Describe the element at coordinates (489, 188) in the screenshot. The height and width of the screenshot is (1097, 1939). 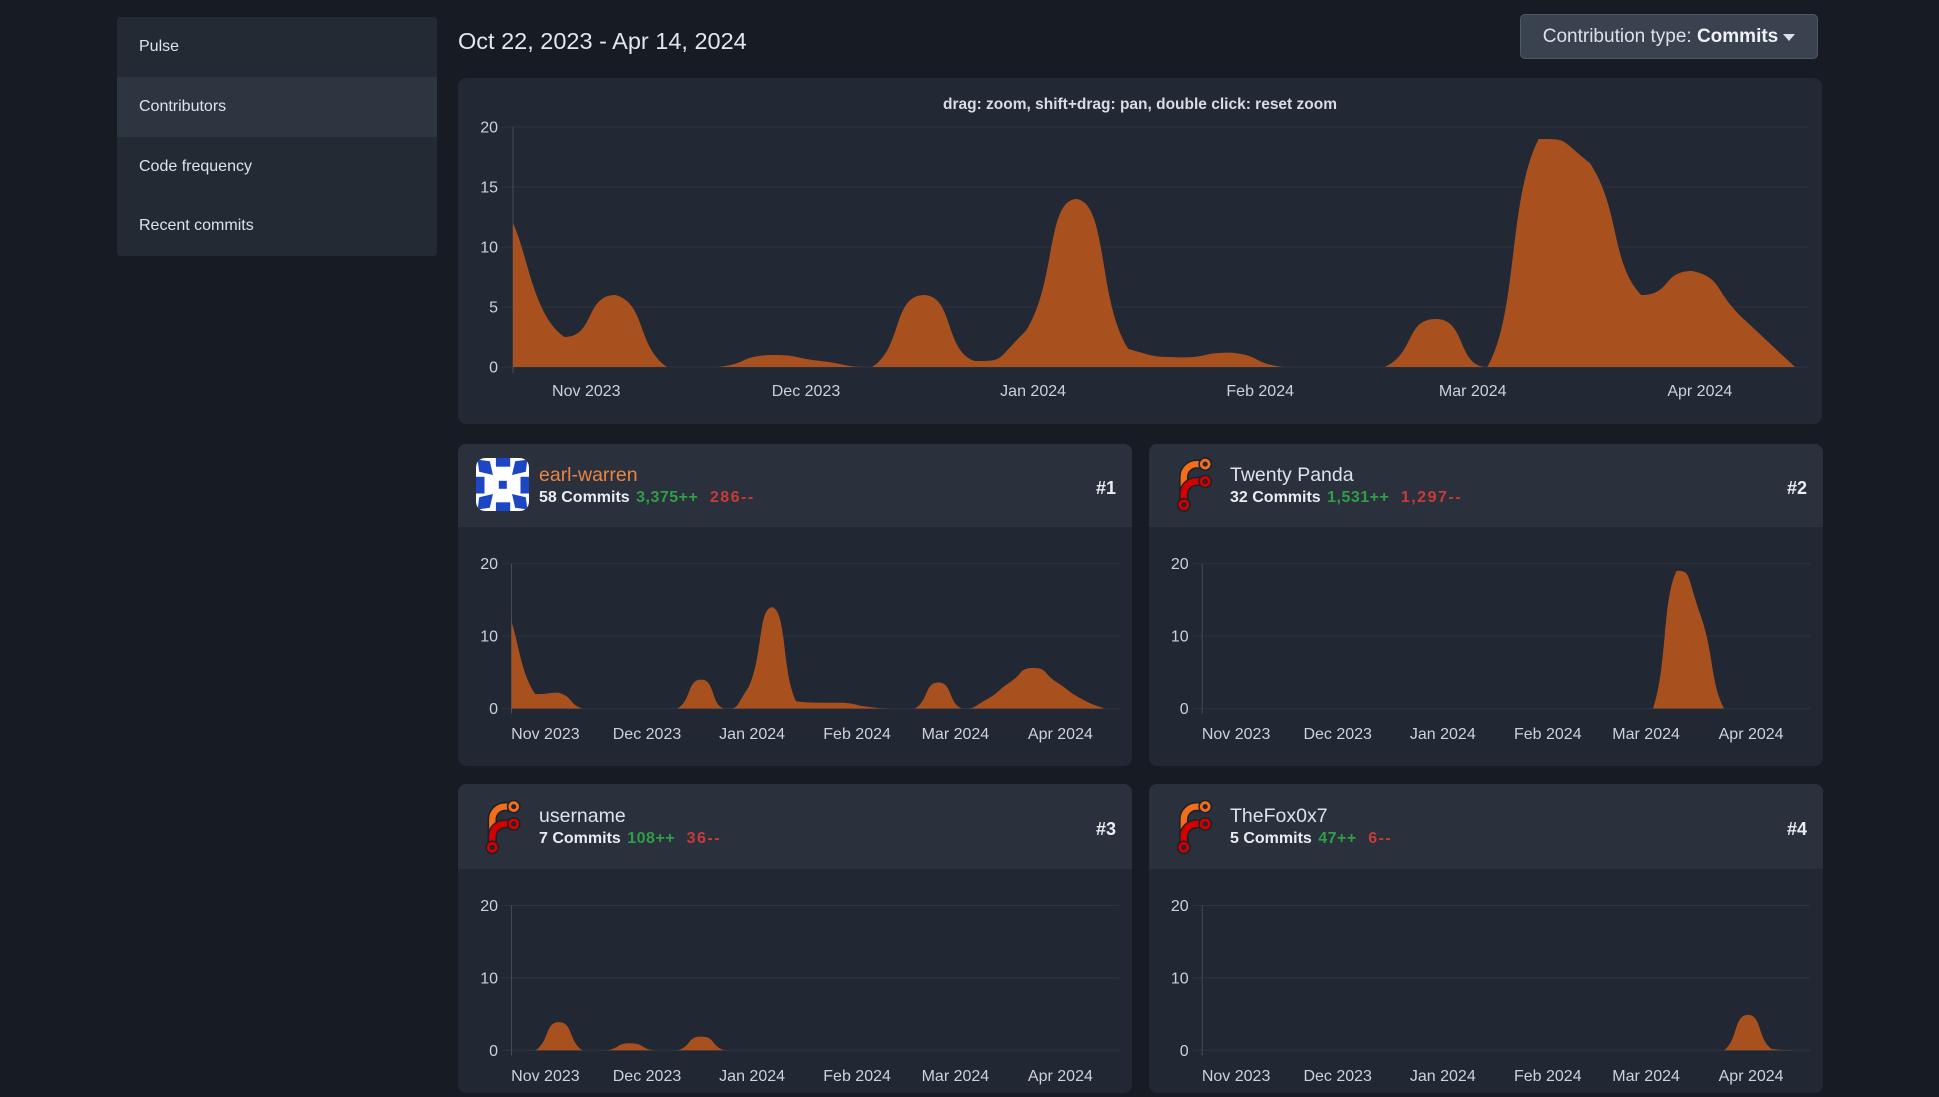
I see `svg-text: 15` at that location.